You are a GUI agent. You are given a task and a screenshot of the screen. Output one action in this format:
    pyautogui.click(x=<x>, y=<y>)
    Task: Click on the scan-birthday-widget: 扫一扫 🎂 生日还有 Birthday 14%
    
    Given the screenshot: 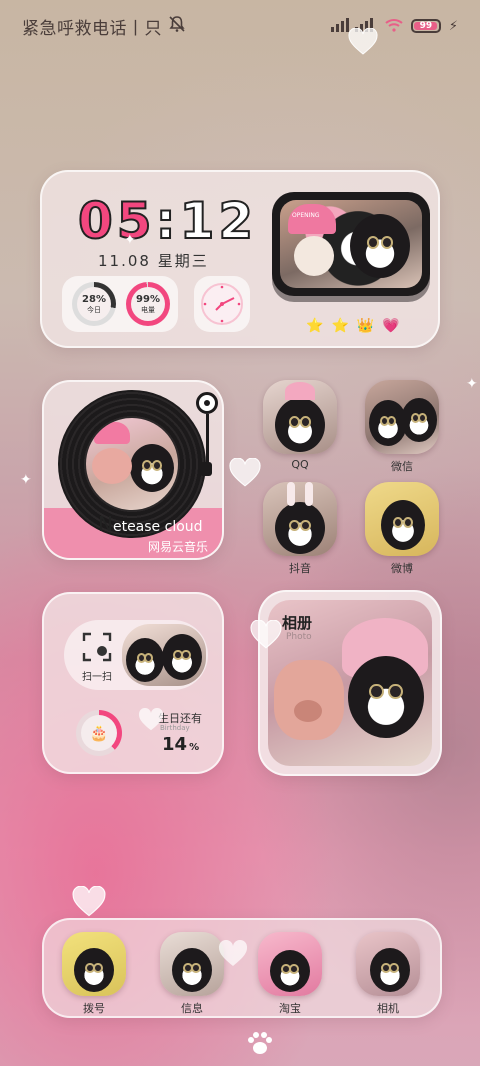 What is the action you would take?
    pyautogui.click(x=133, y=683)
    